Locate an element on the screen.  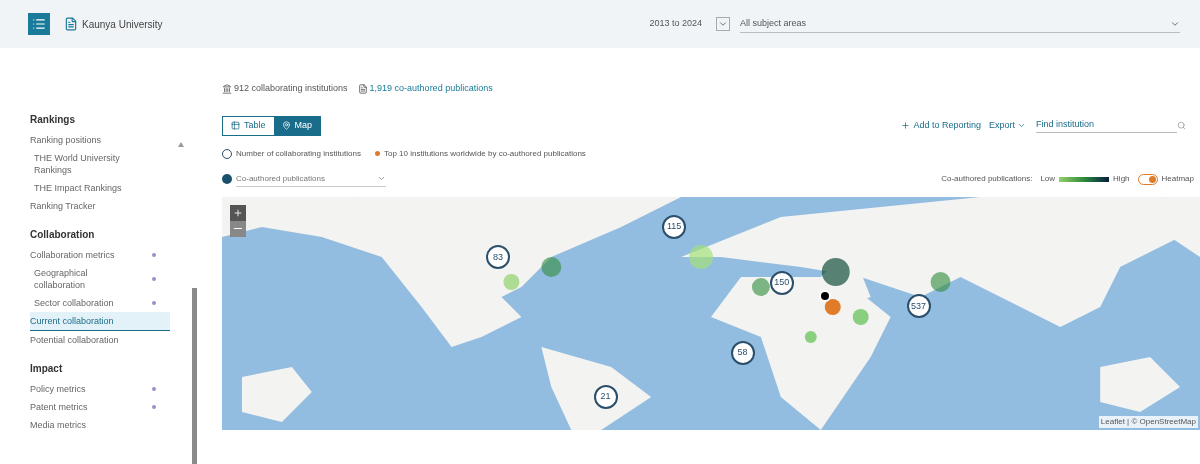
sidebar-item: THE World University Rankings is located at coordinates (100, 164).